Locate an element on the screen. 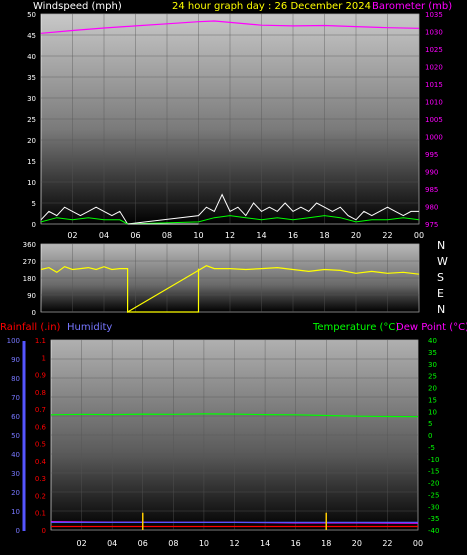 The height and width of the screenshot is (555, 467). wind-tick-label: 30 is located at coordinates (31, 99).